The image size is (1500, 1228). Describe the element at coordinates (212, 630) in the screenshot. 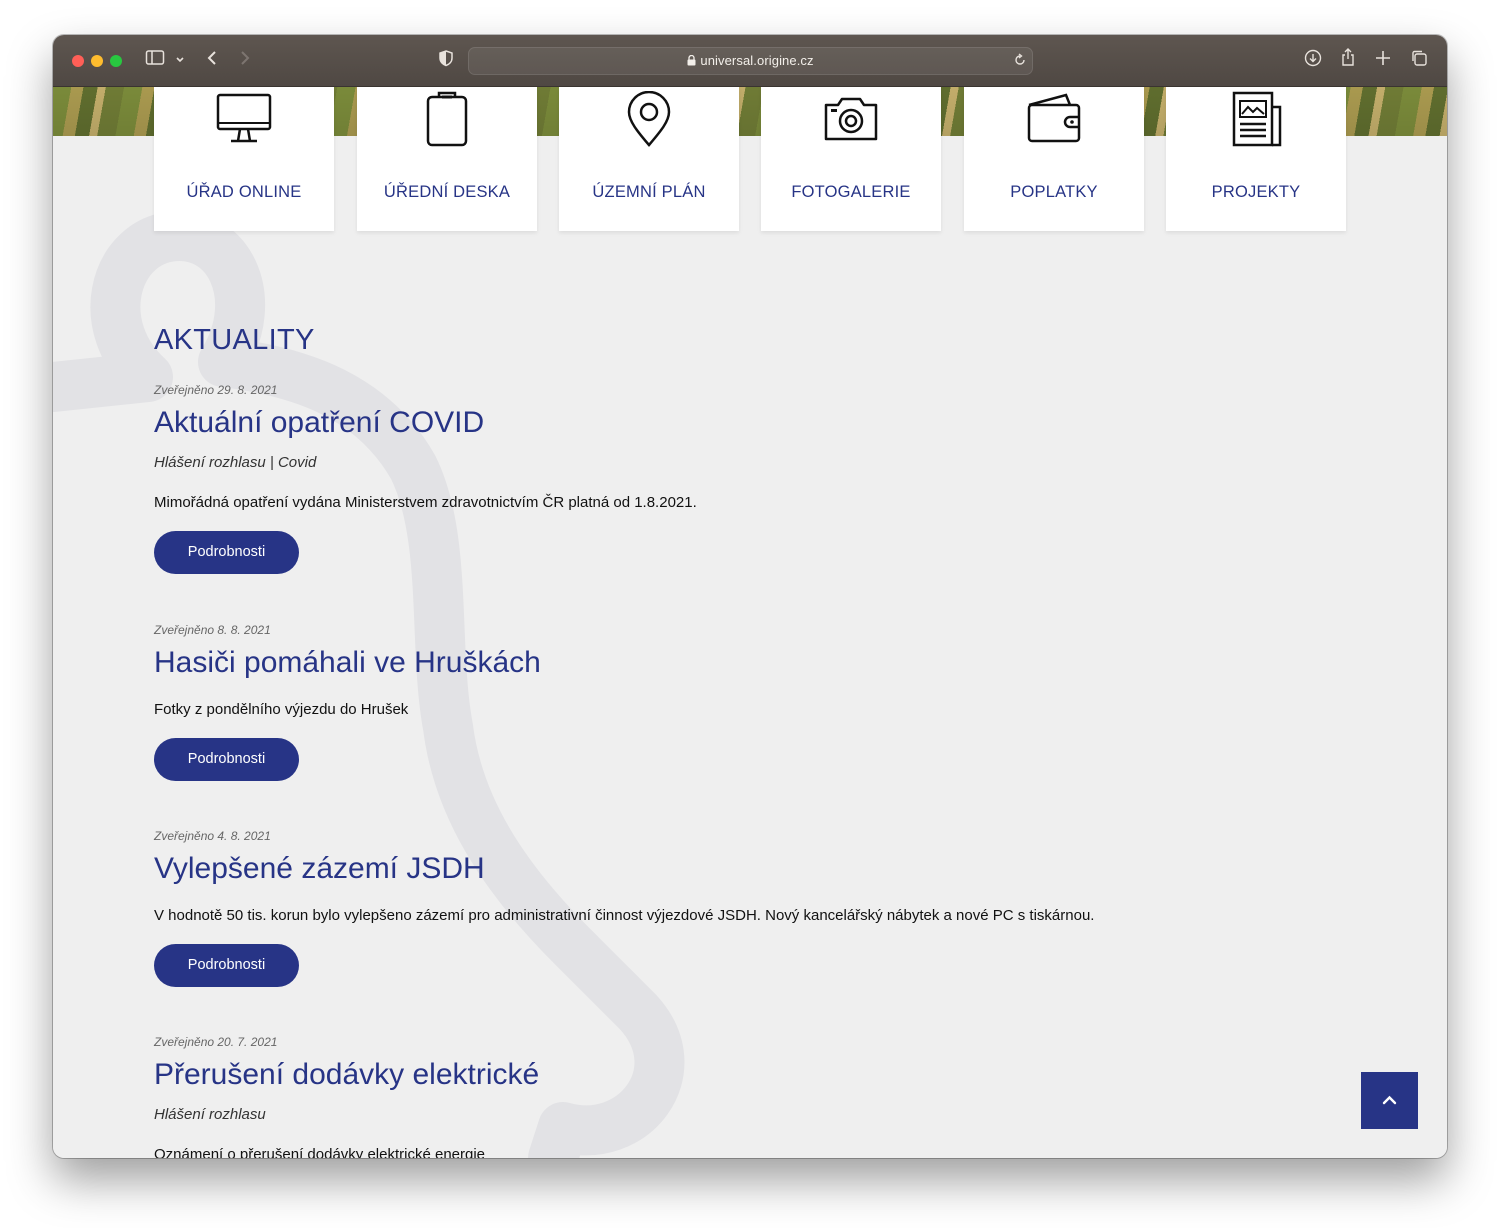

I see `article-date: Zveřejněno 8. 8. 2021` at that location.